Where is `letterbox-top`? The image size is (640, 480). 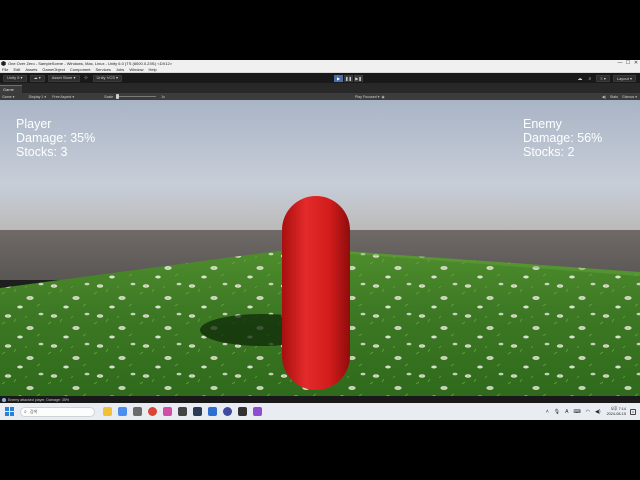 letterbox-top is located at coordinates (320, 30).